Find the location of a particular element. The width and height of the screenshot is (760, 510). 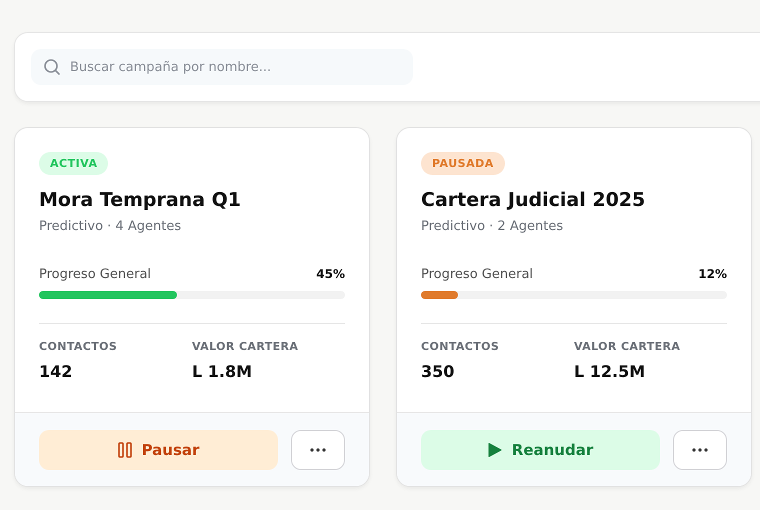

status-badge: ACTIVA is located at coordinates (73, 163).